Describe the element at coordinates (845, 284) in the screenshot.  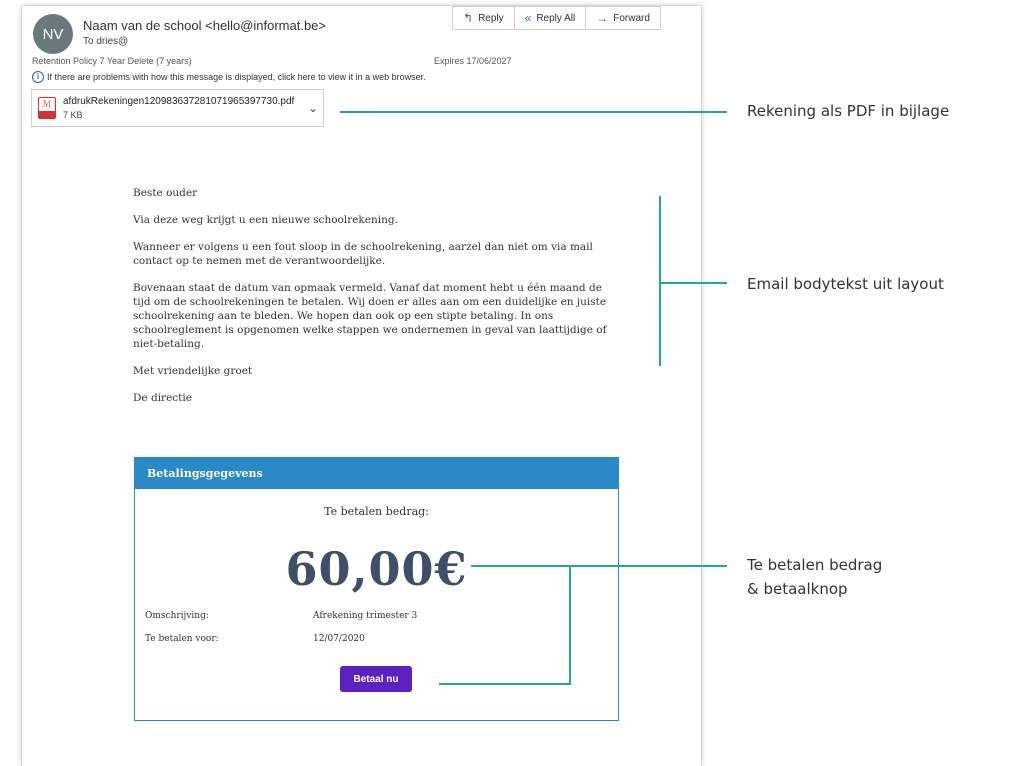
I see `annotation-body: Email bodytekst uit layout` at that location.